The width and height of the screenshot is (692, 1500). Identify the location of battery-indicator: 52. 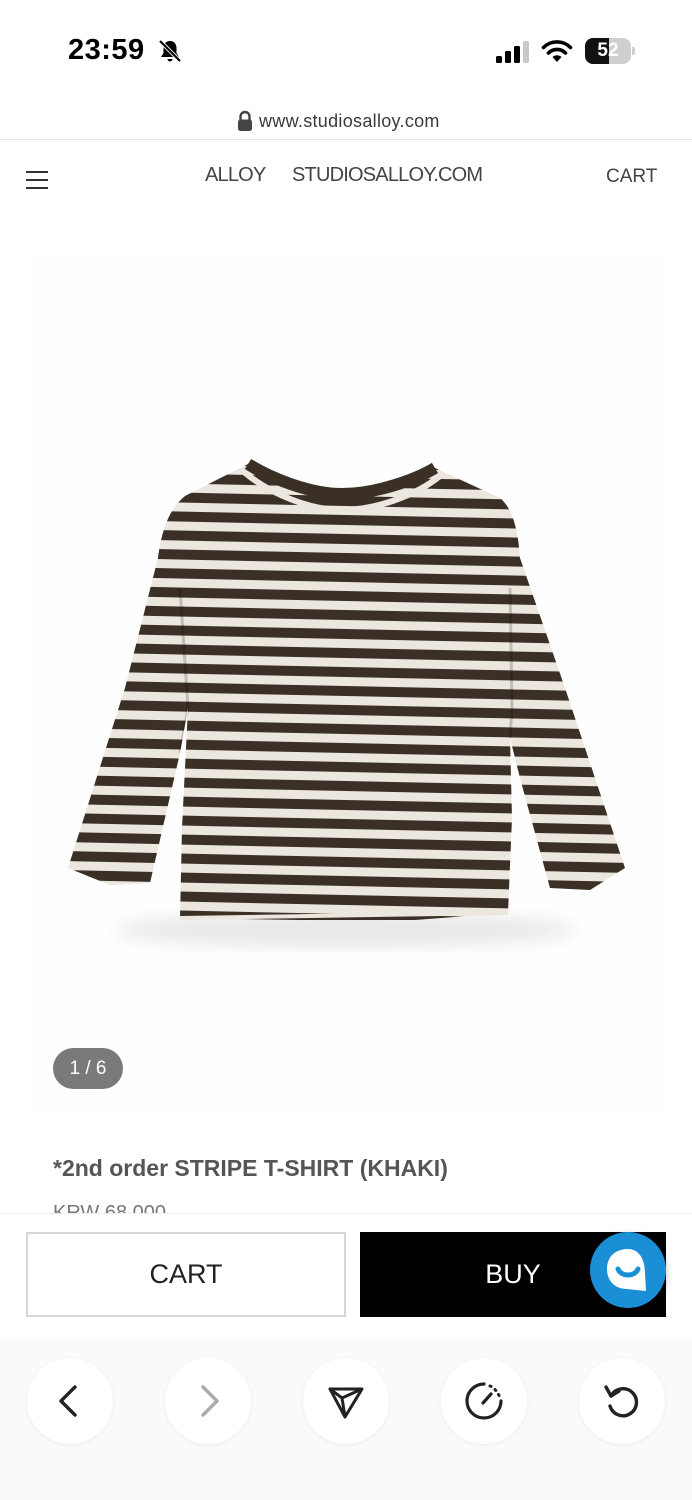
(610, 51).